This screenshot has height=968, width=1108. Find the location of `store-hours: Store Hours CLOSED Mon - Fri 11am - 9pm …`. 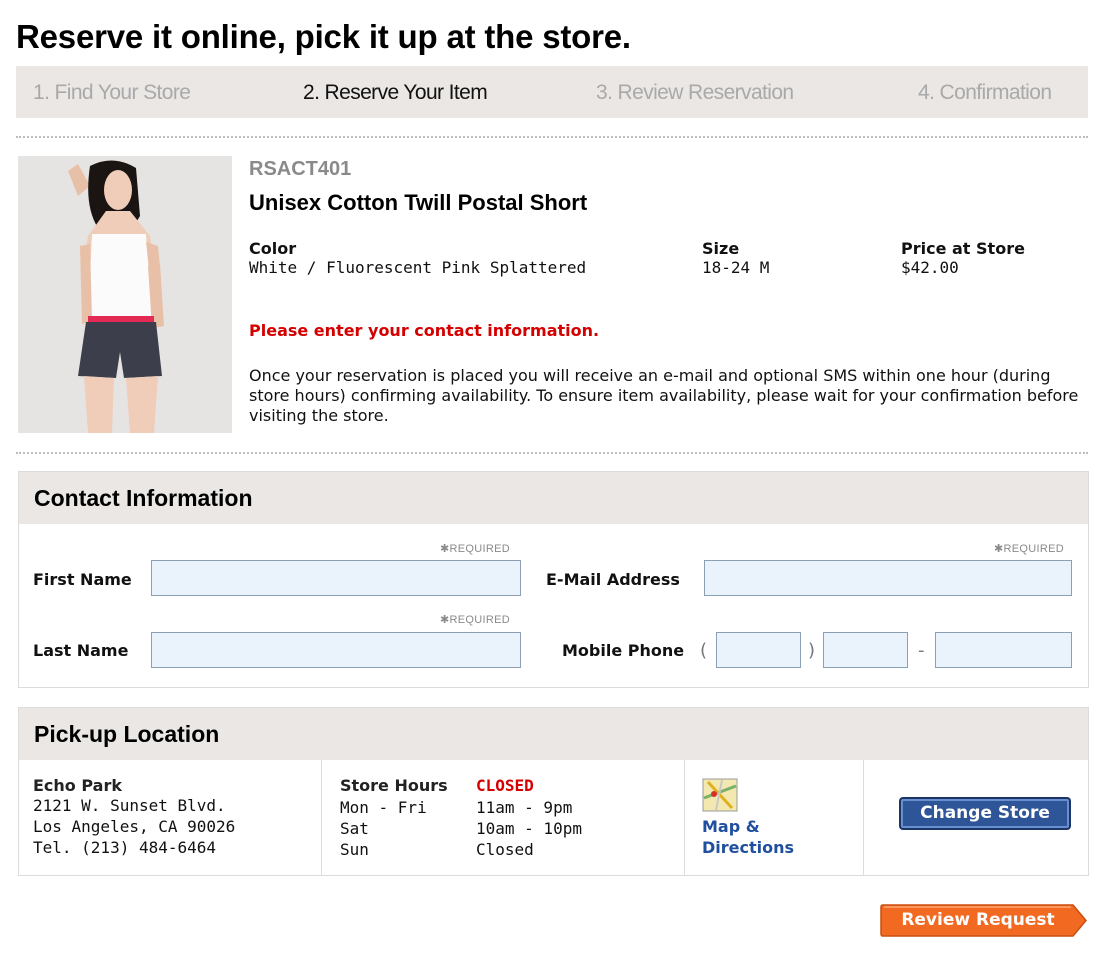

store-hours: Store Hours CLOSED Mon - Fri 11am - 9pm … is located at coordinates (502, 817).